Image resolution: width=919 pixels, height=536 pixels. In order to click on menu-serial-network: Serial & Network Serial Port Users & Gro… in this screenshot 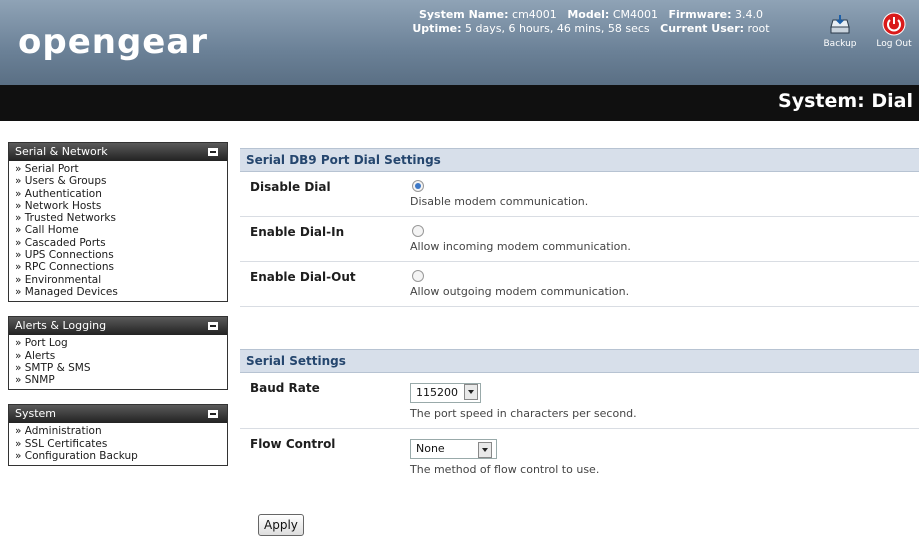, I will do `click(118, 222)`.